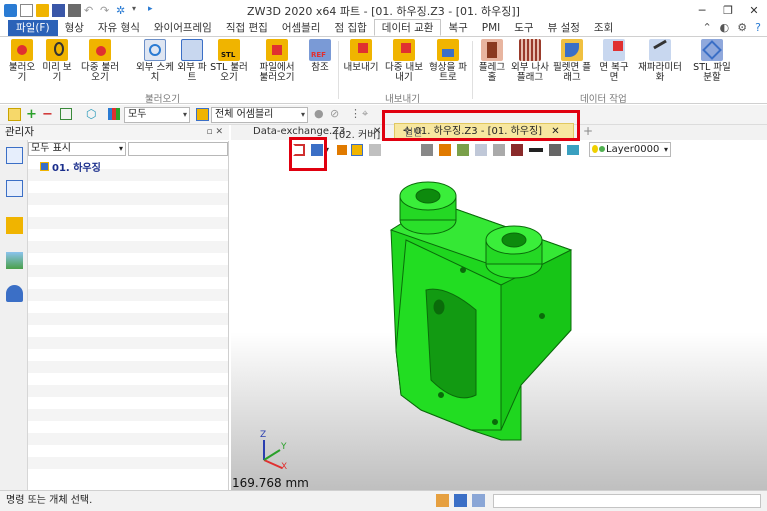 The width and height of the screenshot is (767, 511). Describe the element at coordinates (178, 149) in the screenshot. I see `search-input` at that location.